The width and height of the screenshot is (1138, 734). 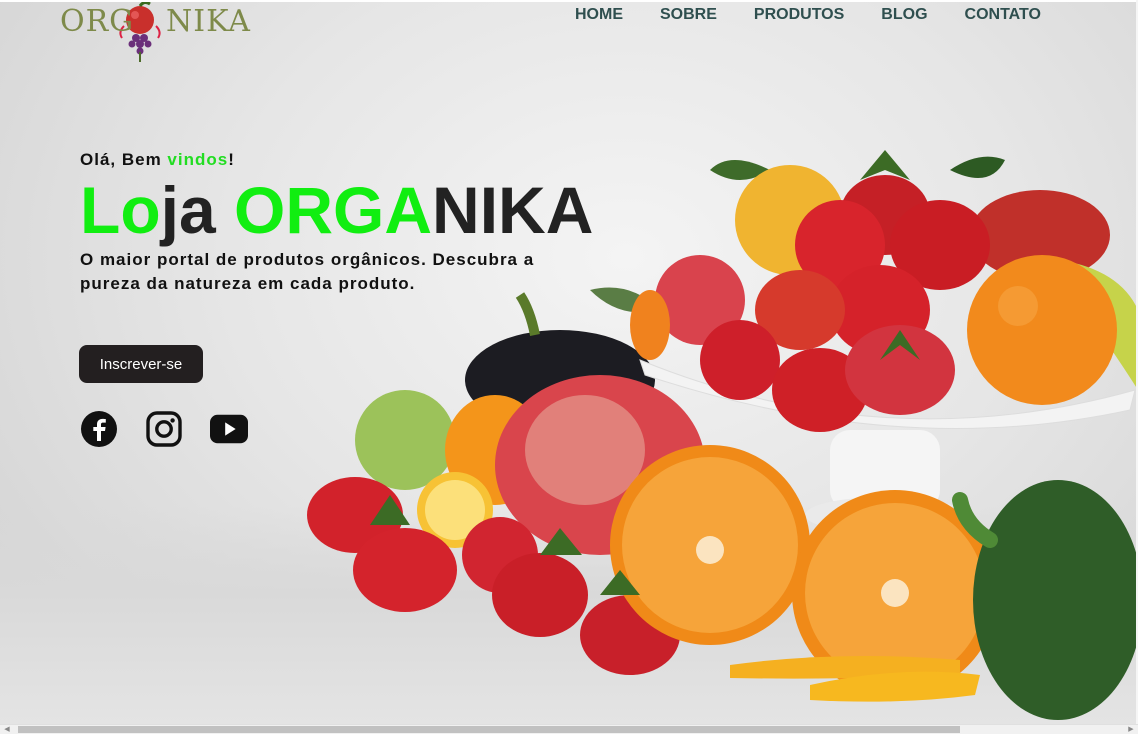 I want to click on headline-part-2: ja, so click(x=188, y=210).